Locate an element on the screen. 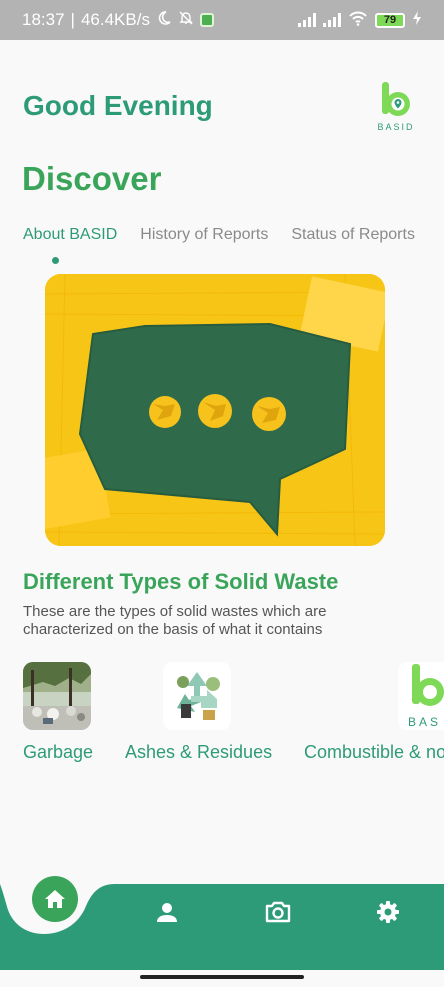 Image resolution: width=444 pixels, height=987 pixels. home-icon is located at coordinates (55, 899).